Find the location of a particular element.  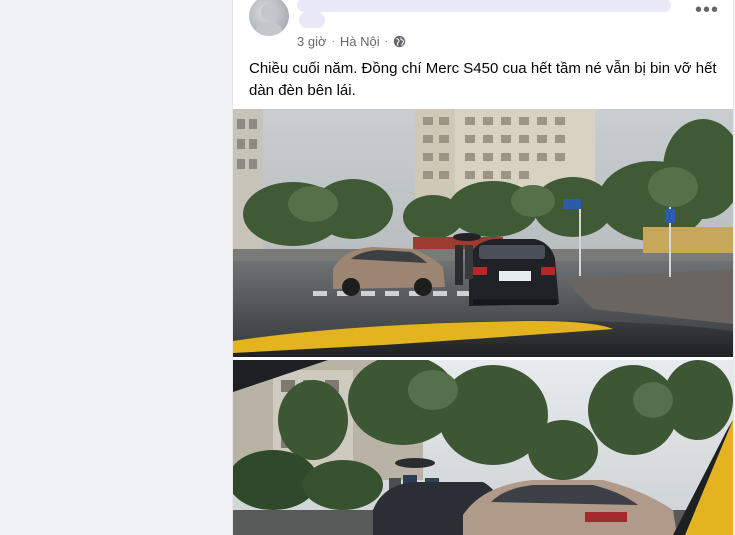

author-name-redacted is located at coordinates (484, 6).